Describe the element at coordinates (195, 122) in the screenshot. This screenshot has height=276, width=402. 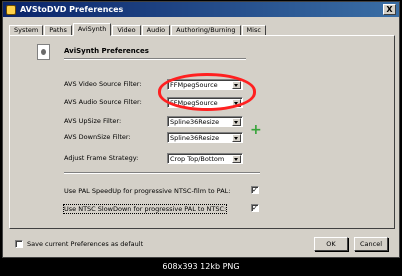
I see `upsize-filter-value: Spline36Resize` at that location.